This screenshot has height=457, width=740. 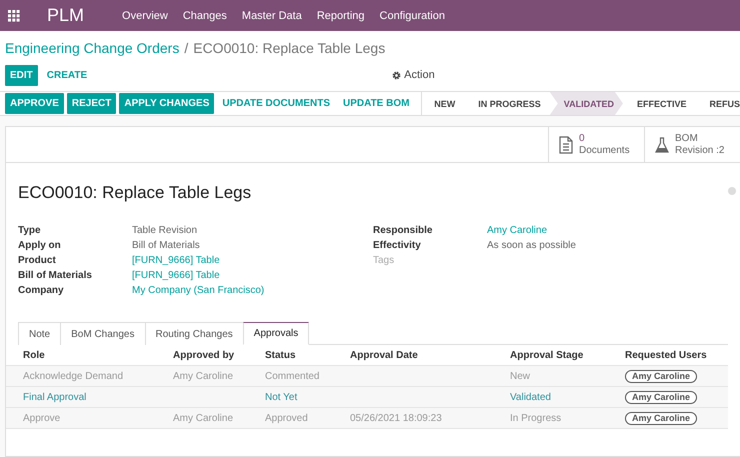 What do you see at coordinates (145, 16) in the screenshot?
I see `menu-item: Overview` at bounding box center [145, 16].